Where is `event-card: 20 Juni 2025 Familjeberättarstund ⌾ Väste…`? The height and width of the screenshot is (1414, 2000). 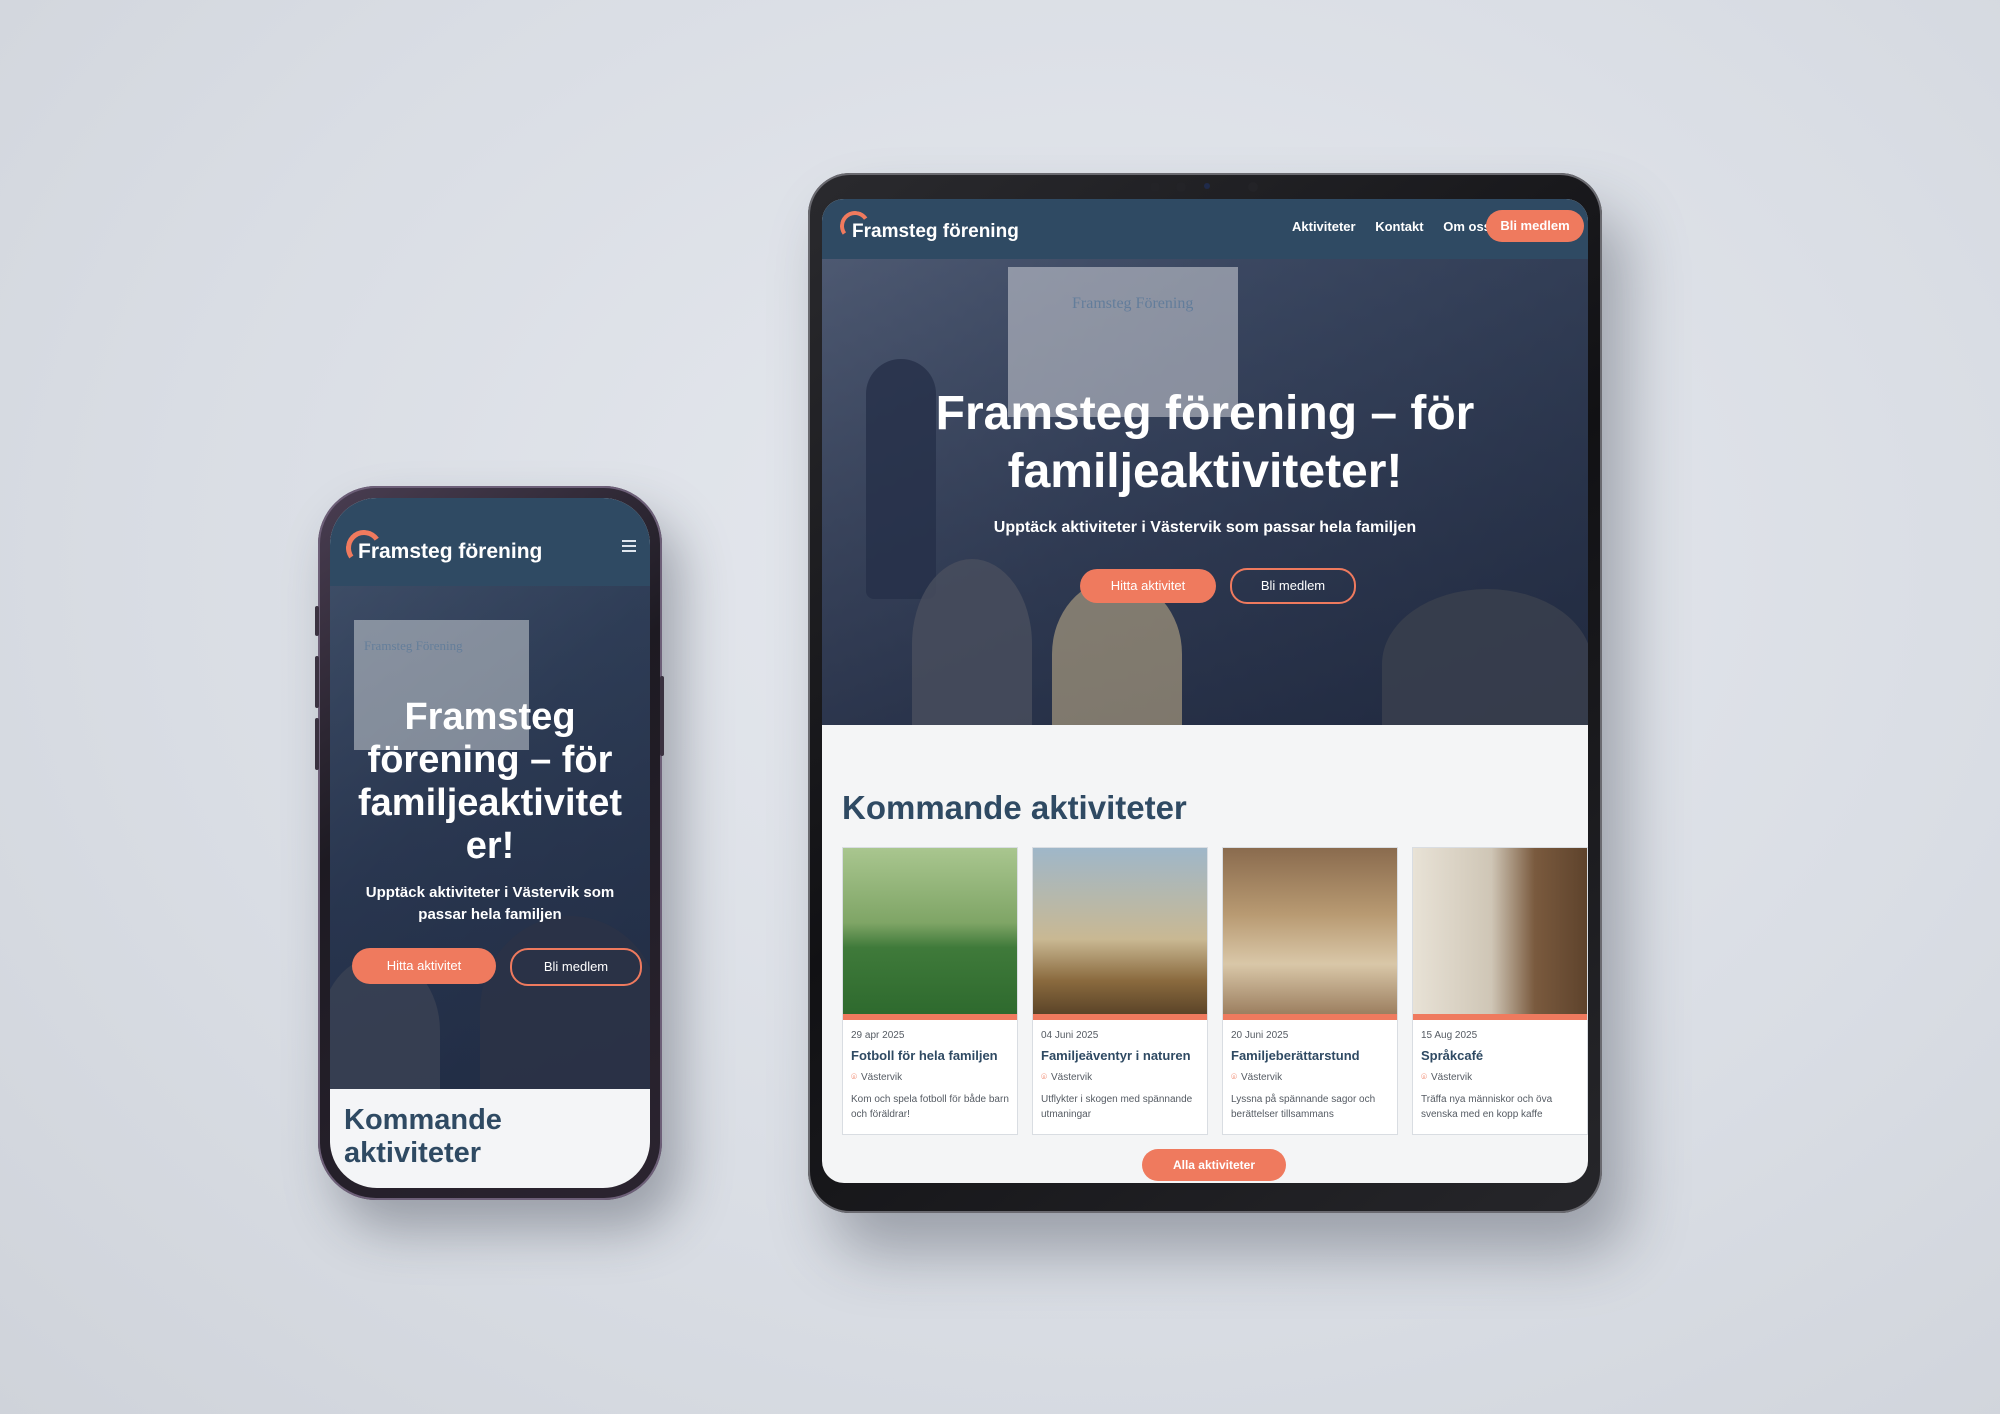
event-card: 20 Juni 2025 Familjeberättarstund ⌾ Väste… is located at coordinates (1310, 991).